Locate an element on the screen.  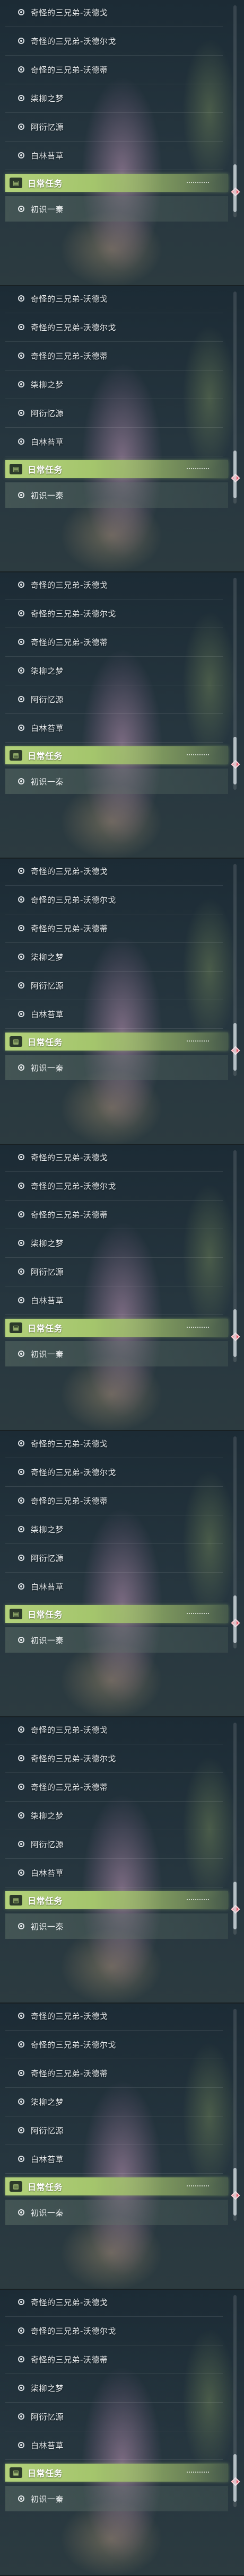
quest-label: 奇怪的三兄弟-沃德蒂 is located at coordinates (69, 2359).